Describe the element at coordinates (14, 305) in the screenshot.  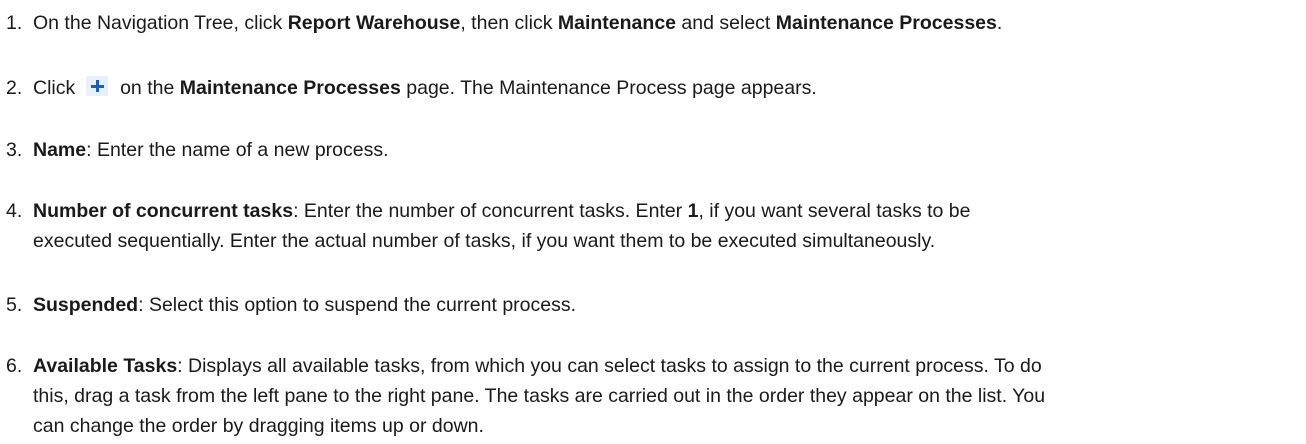
I see `step-number: 5.` at that location.